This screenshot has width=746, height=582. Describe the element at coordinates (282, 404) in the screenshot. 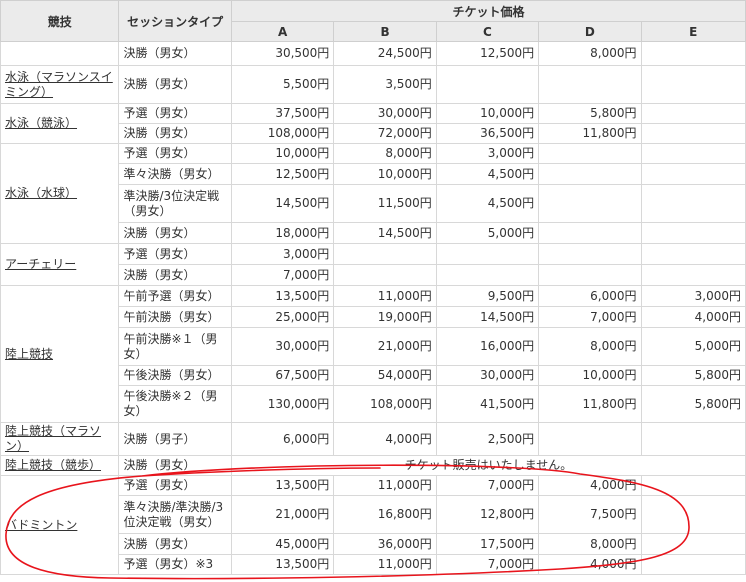

I see `price-a: 130,000円` at that location.